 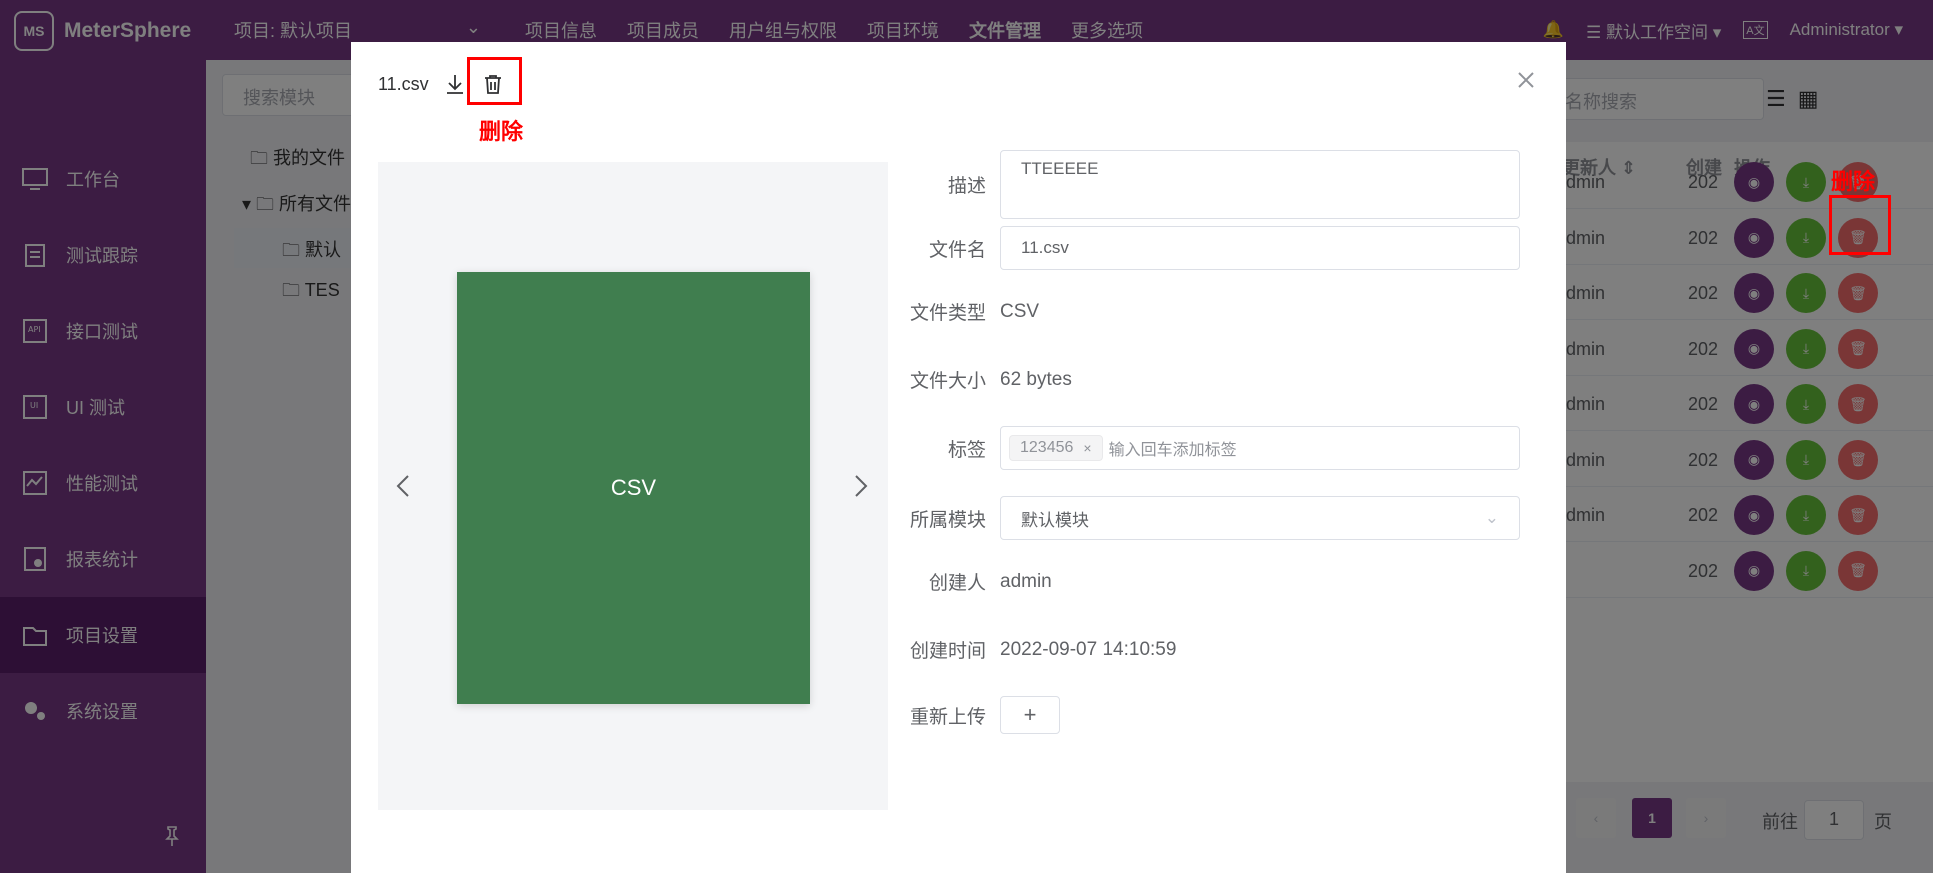 I want to click on annotation-dialog-delete-label: 删除, so click(x=501, y=131).